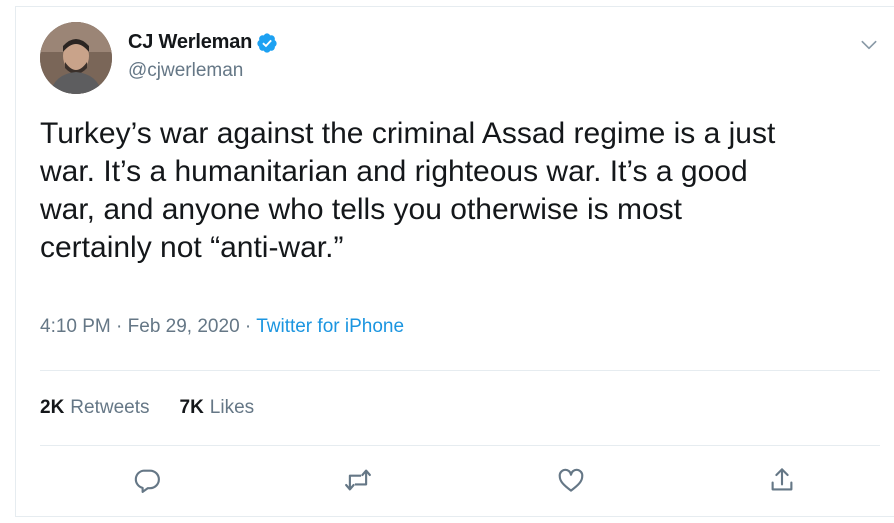 This screenshot has width=894, height=523. I want to click on tweet-date: Feb 29, 2020, so click(184, 326).